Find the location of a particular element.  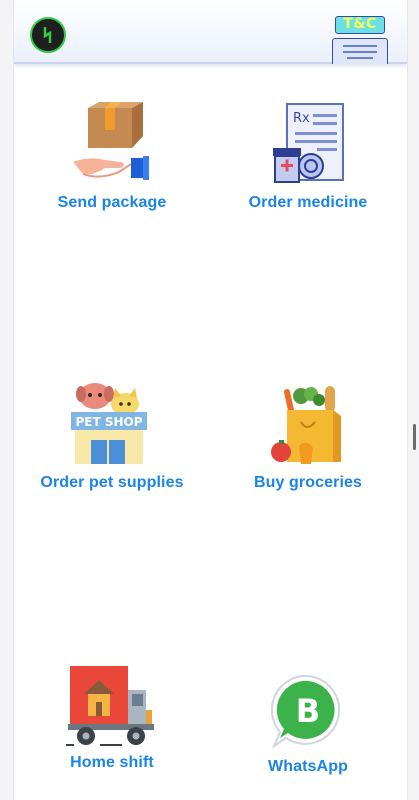

tile-whatsapp: B WhatsApp is located at coordinates (308, 724).